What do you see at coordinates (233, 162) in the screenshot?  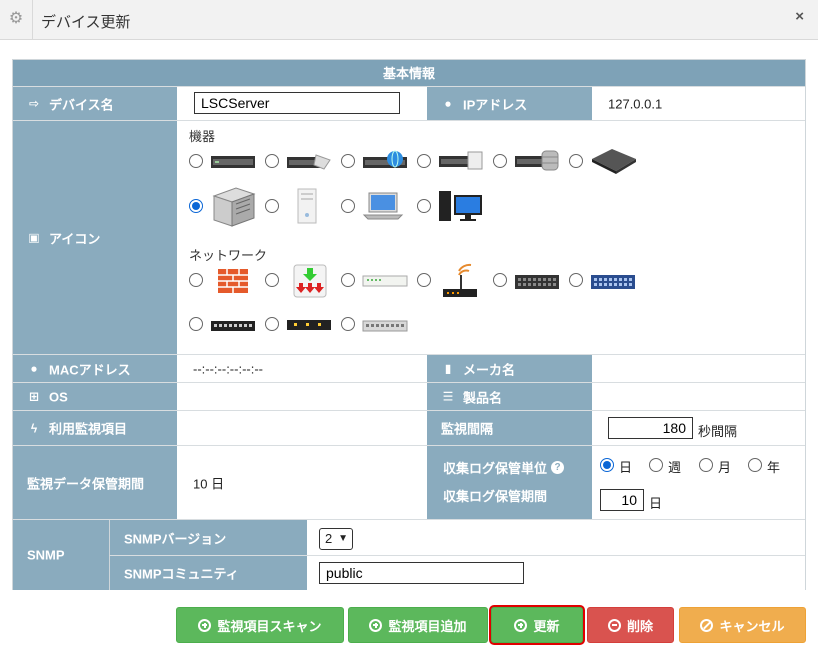 I see `rack-server-icon` at bounding box center [233, 162].